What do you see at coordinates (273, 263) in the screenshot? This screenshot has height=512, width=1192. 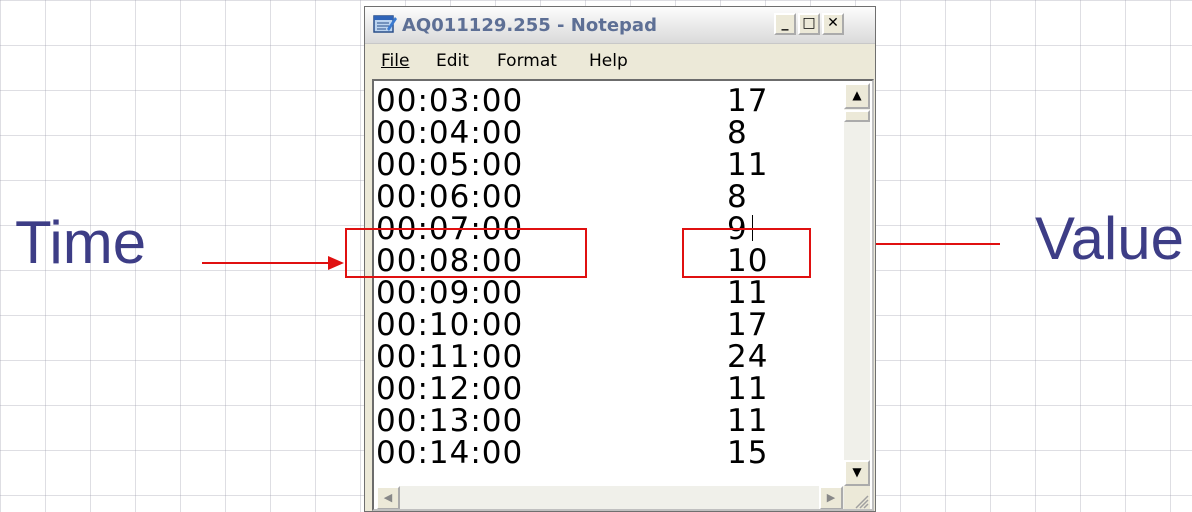 I see `time-arrow` at bounding box center [273, 263].